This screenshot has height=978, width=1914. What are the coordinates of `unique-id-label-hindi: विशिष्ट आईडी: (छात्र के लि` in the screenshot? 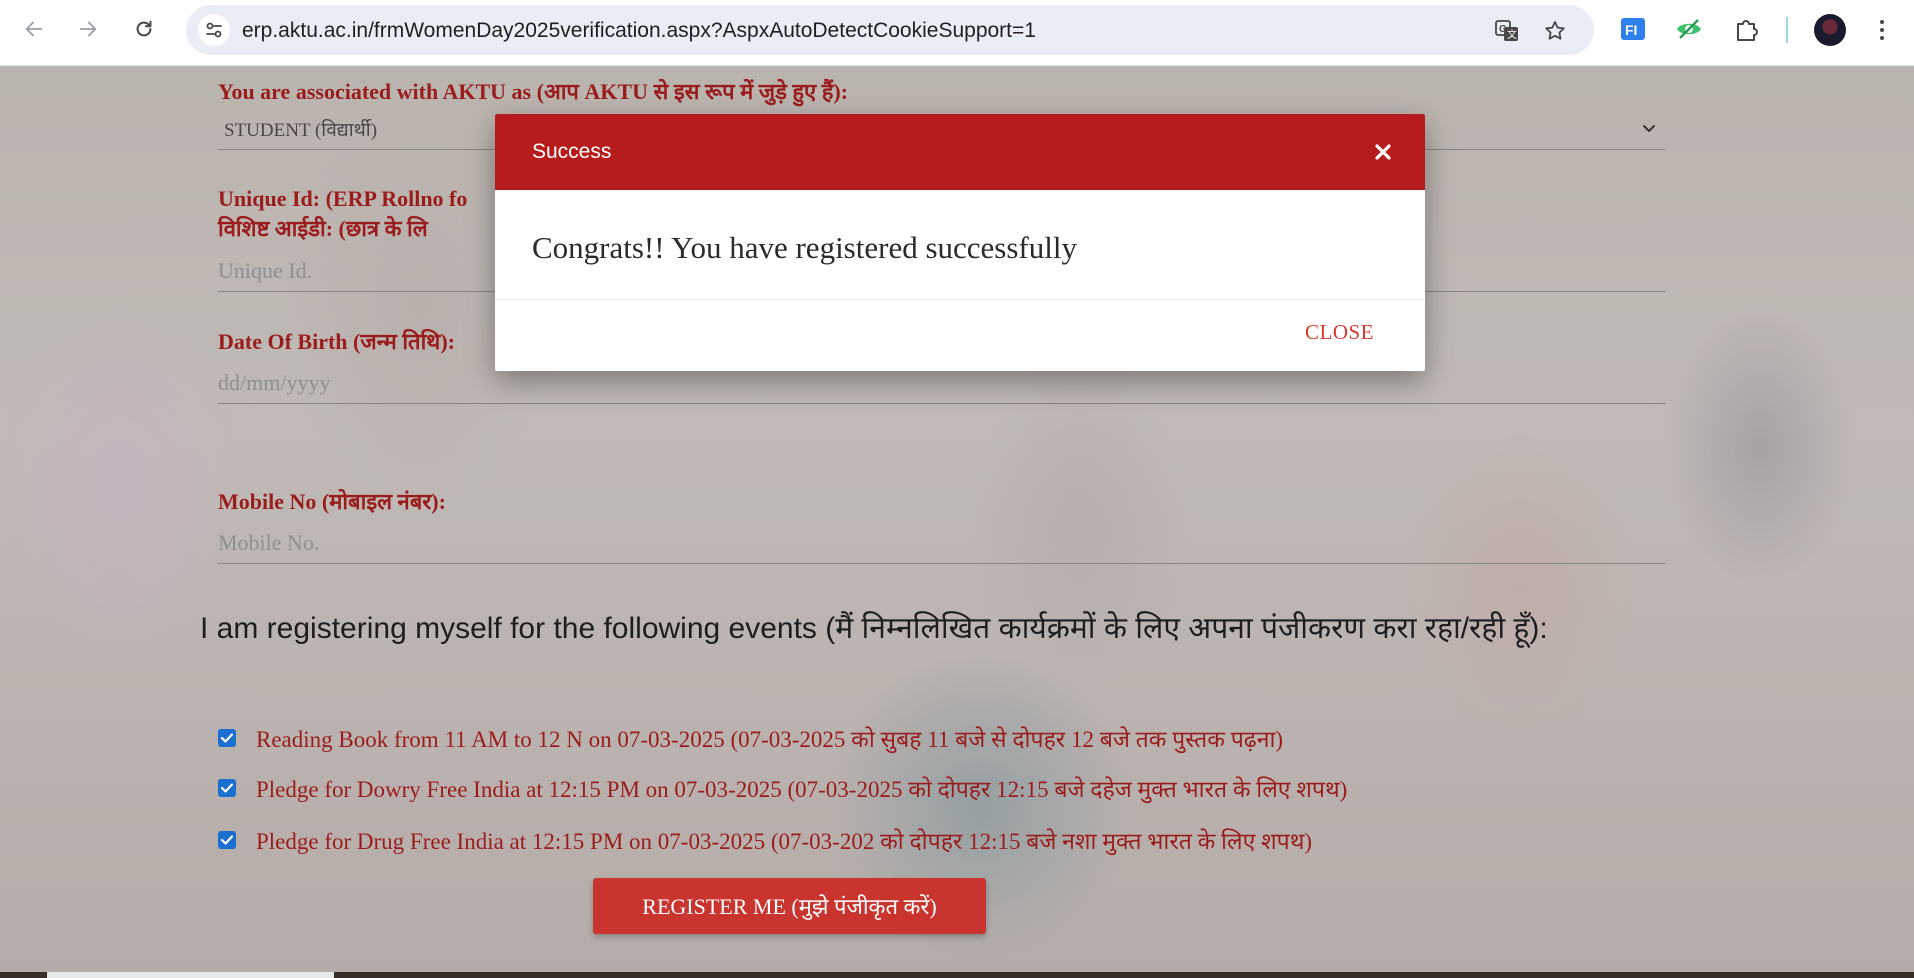 It's located at (323, 228).